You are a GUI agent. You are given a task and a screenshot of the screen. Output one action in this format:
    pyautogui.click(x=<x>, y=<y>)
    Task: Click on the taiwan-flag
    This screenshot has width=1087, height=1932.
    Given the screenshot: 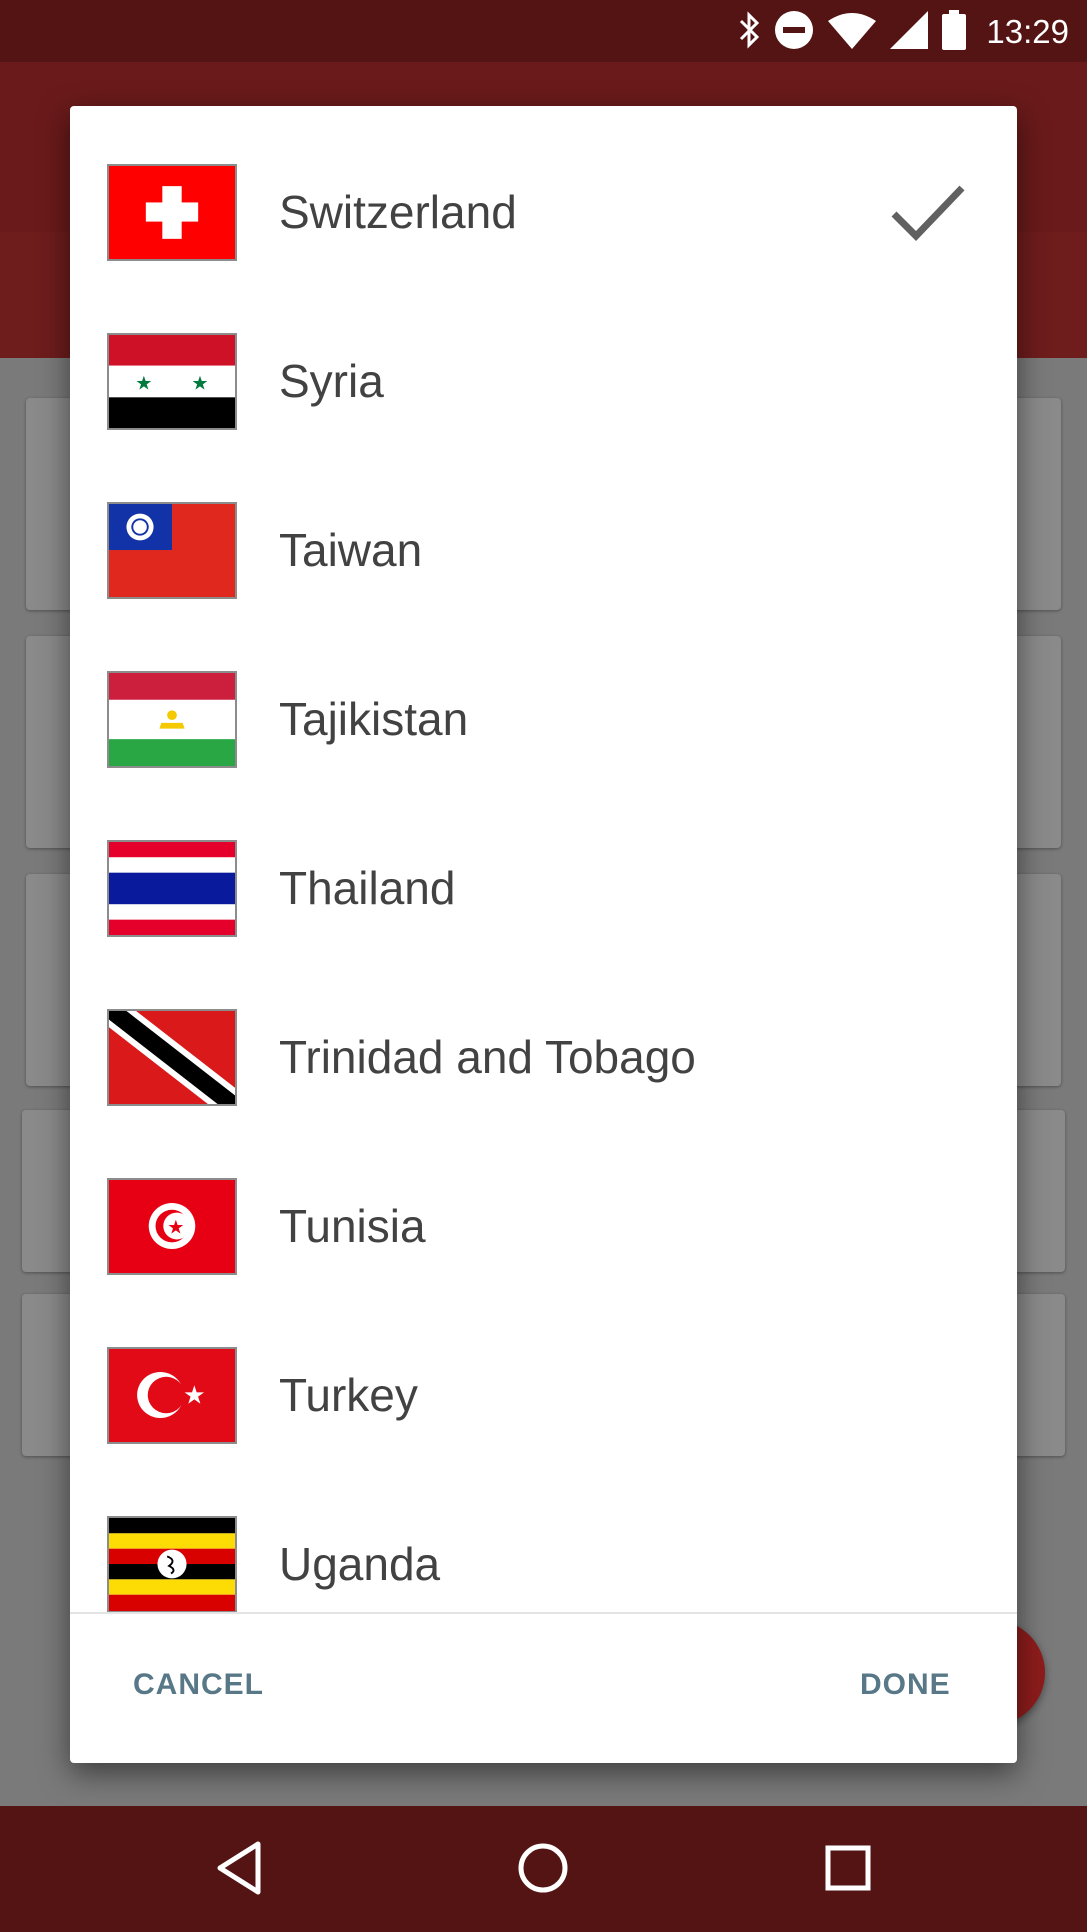 What is the action you would take?
    pyautogui.click(x=172, y=550)
    